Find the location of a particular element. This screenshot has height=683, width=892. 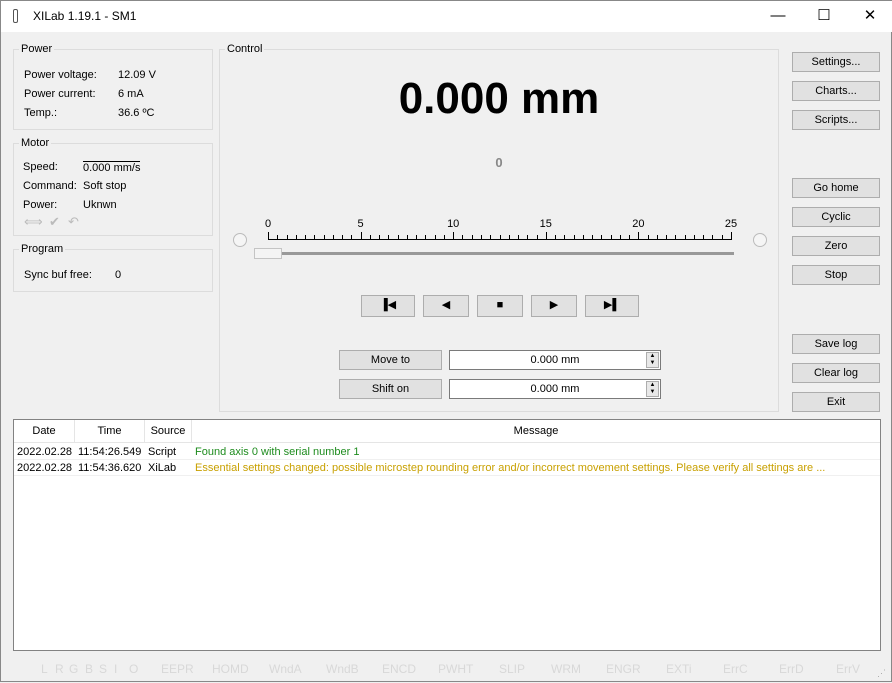

minimize-button: — is located at coordinates (778, 16).